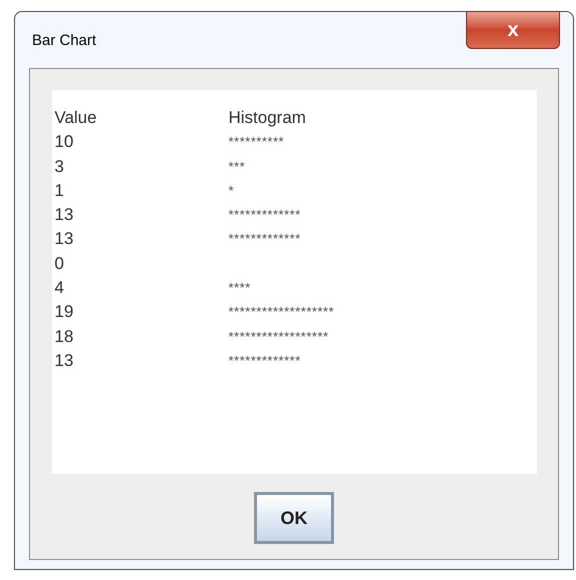 The width and height of the screenshot is (576, 580). Describe the element at coordinates (59, 288) in the screenshot. I see `value-cell-text: 4` at that location.